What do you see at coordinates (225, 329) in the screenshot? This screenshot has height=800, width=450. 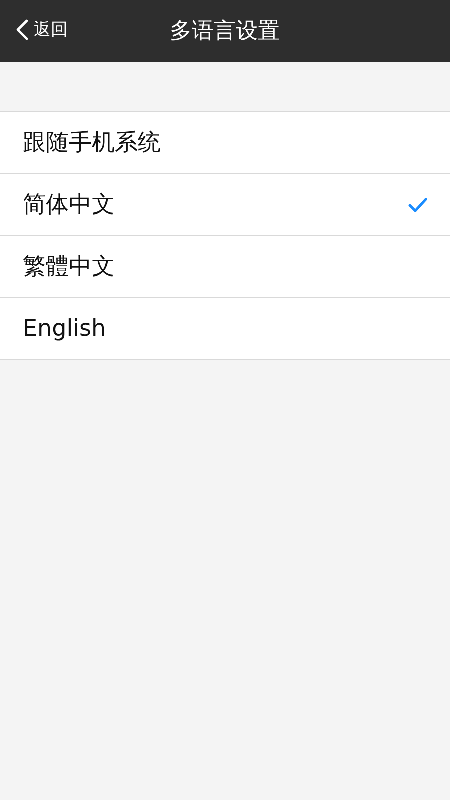 I see `language-option: English` at bounding box center [225, 329].